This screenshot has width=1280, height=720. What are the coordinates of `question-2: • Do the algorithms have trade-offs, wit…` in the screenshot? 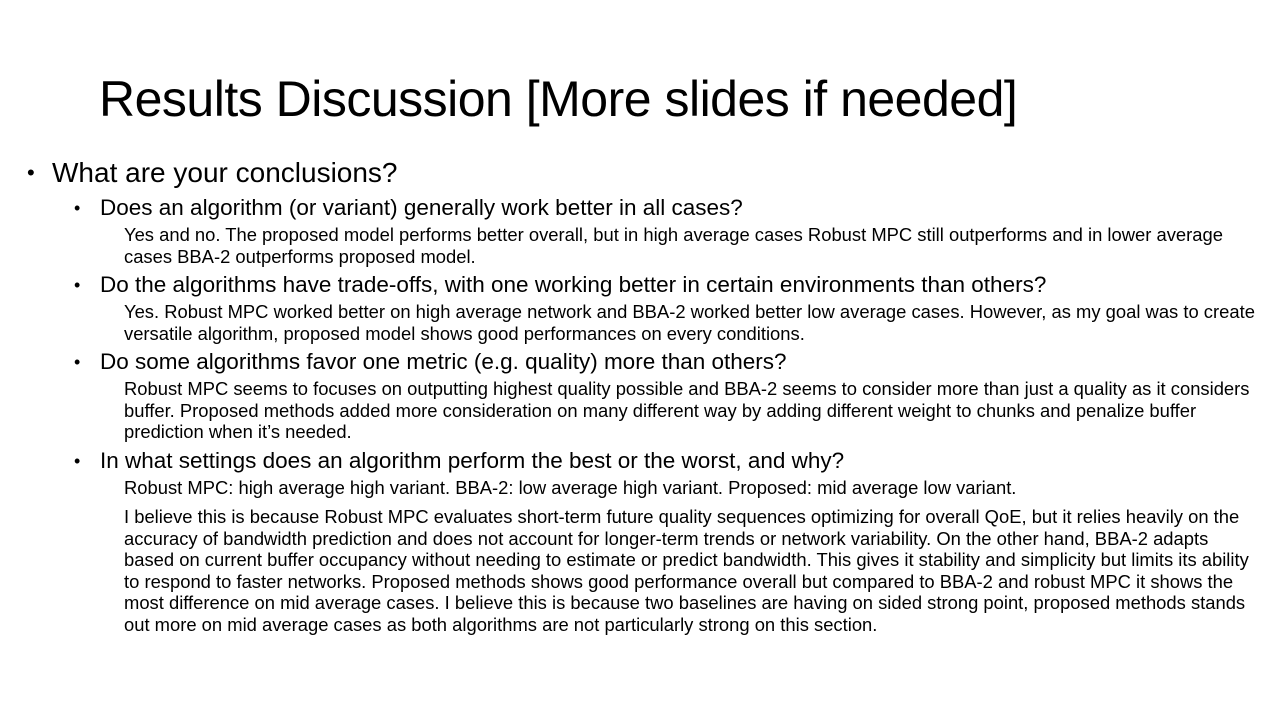 It's located at (677, 285).